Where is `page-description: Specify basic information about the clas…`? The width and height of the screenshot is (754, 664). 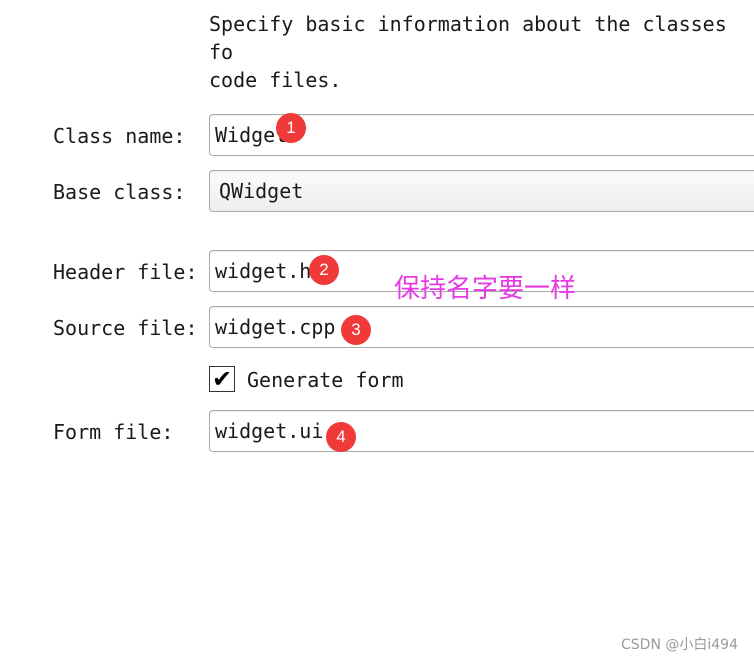 page-description: Specify basic information about the clas… is located at coordinates (468, 52).